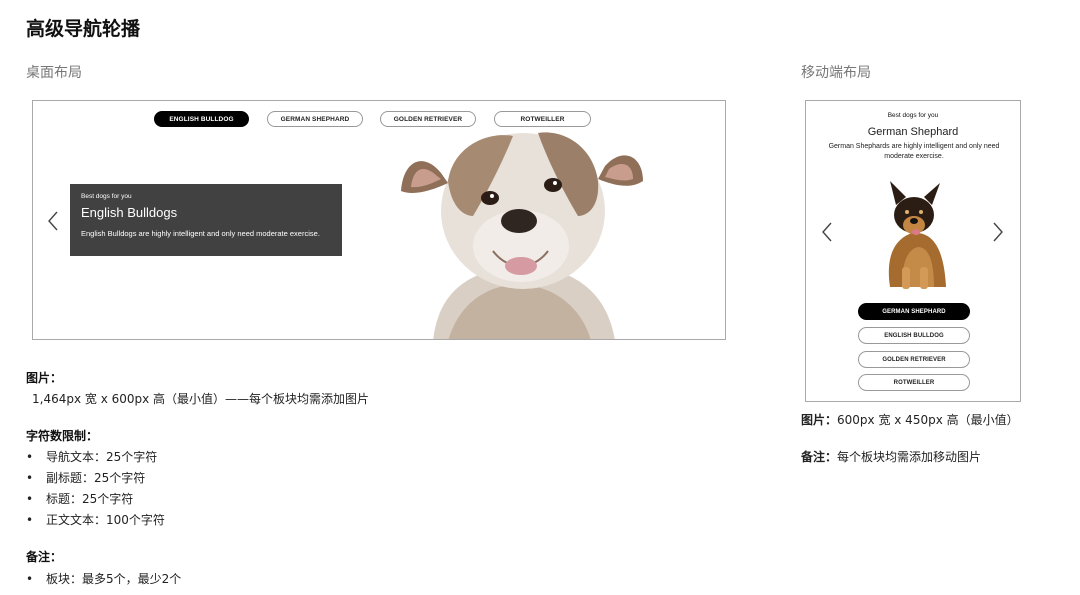  Describe the element at coordinates (83, 29) in the screenshot. I see `page-title: 高级导航轮播` at that location.